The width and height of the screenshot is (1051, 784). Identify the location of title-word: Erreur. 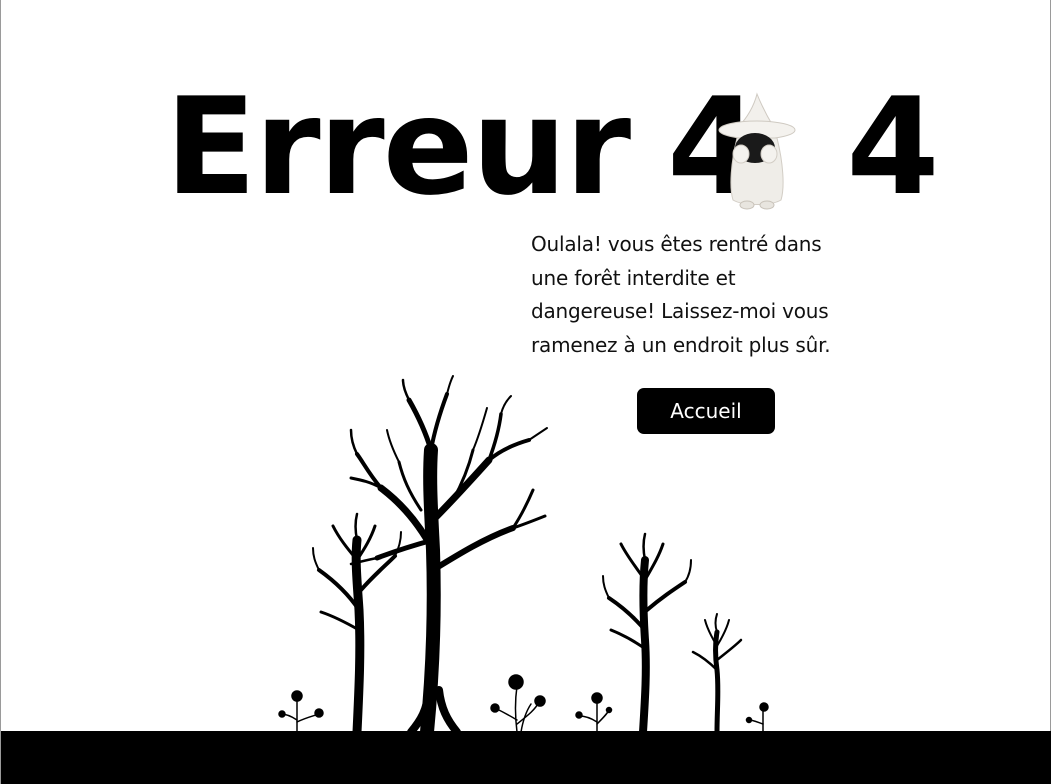
(398, 147).